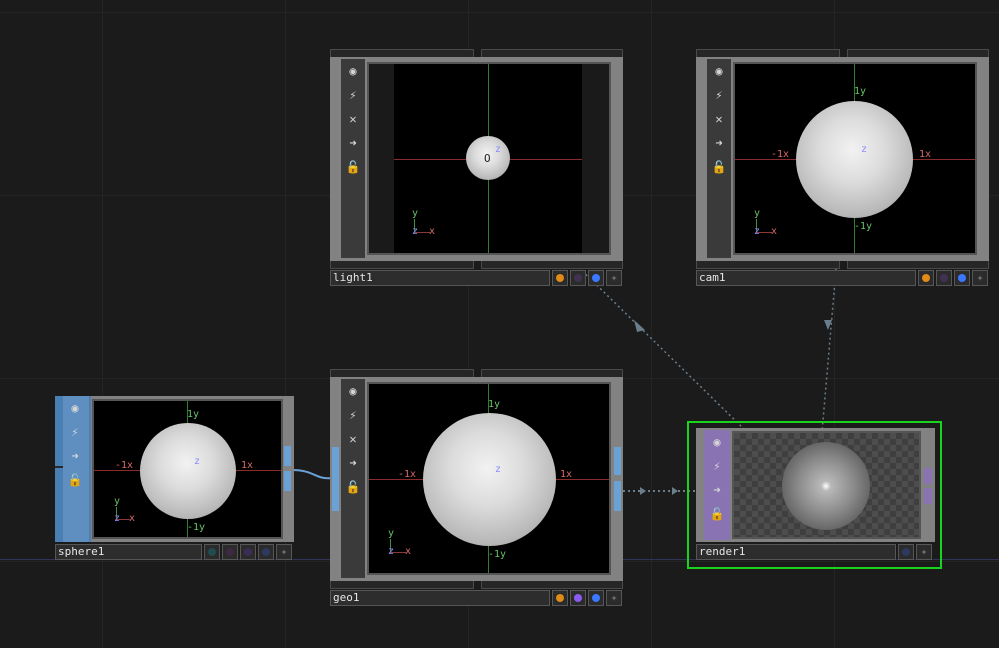  What do you see at coordinates (928, 476) in the screenshot?
I see `render1-output-connector` at bounding box center [928, 476].